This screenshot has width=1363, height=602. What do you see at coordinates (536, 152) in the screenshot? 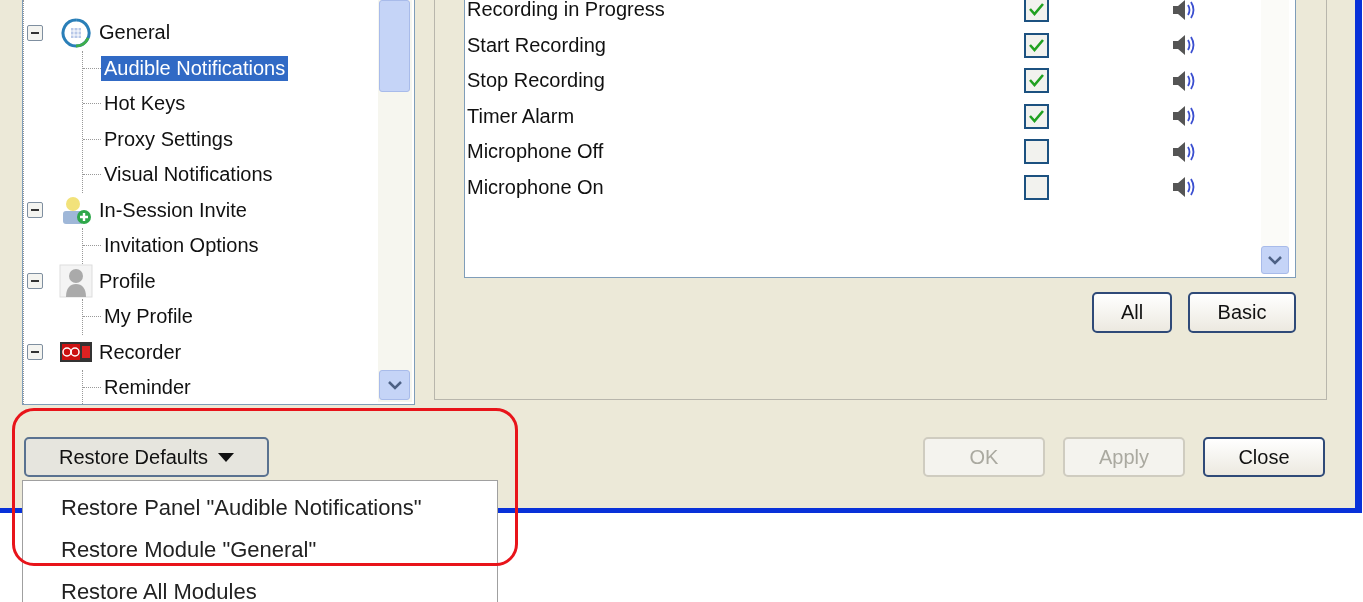
I see `notification-label: Microphone Off` at bounding box center [536, 152].